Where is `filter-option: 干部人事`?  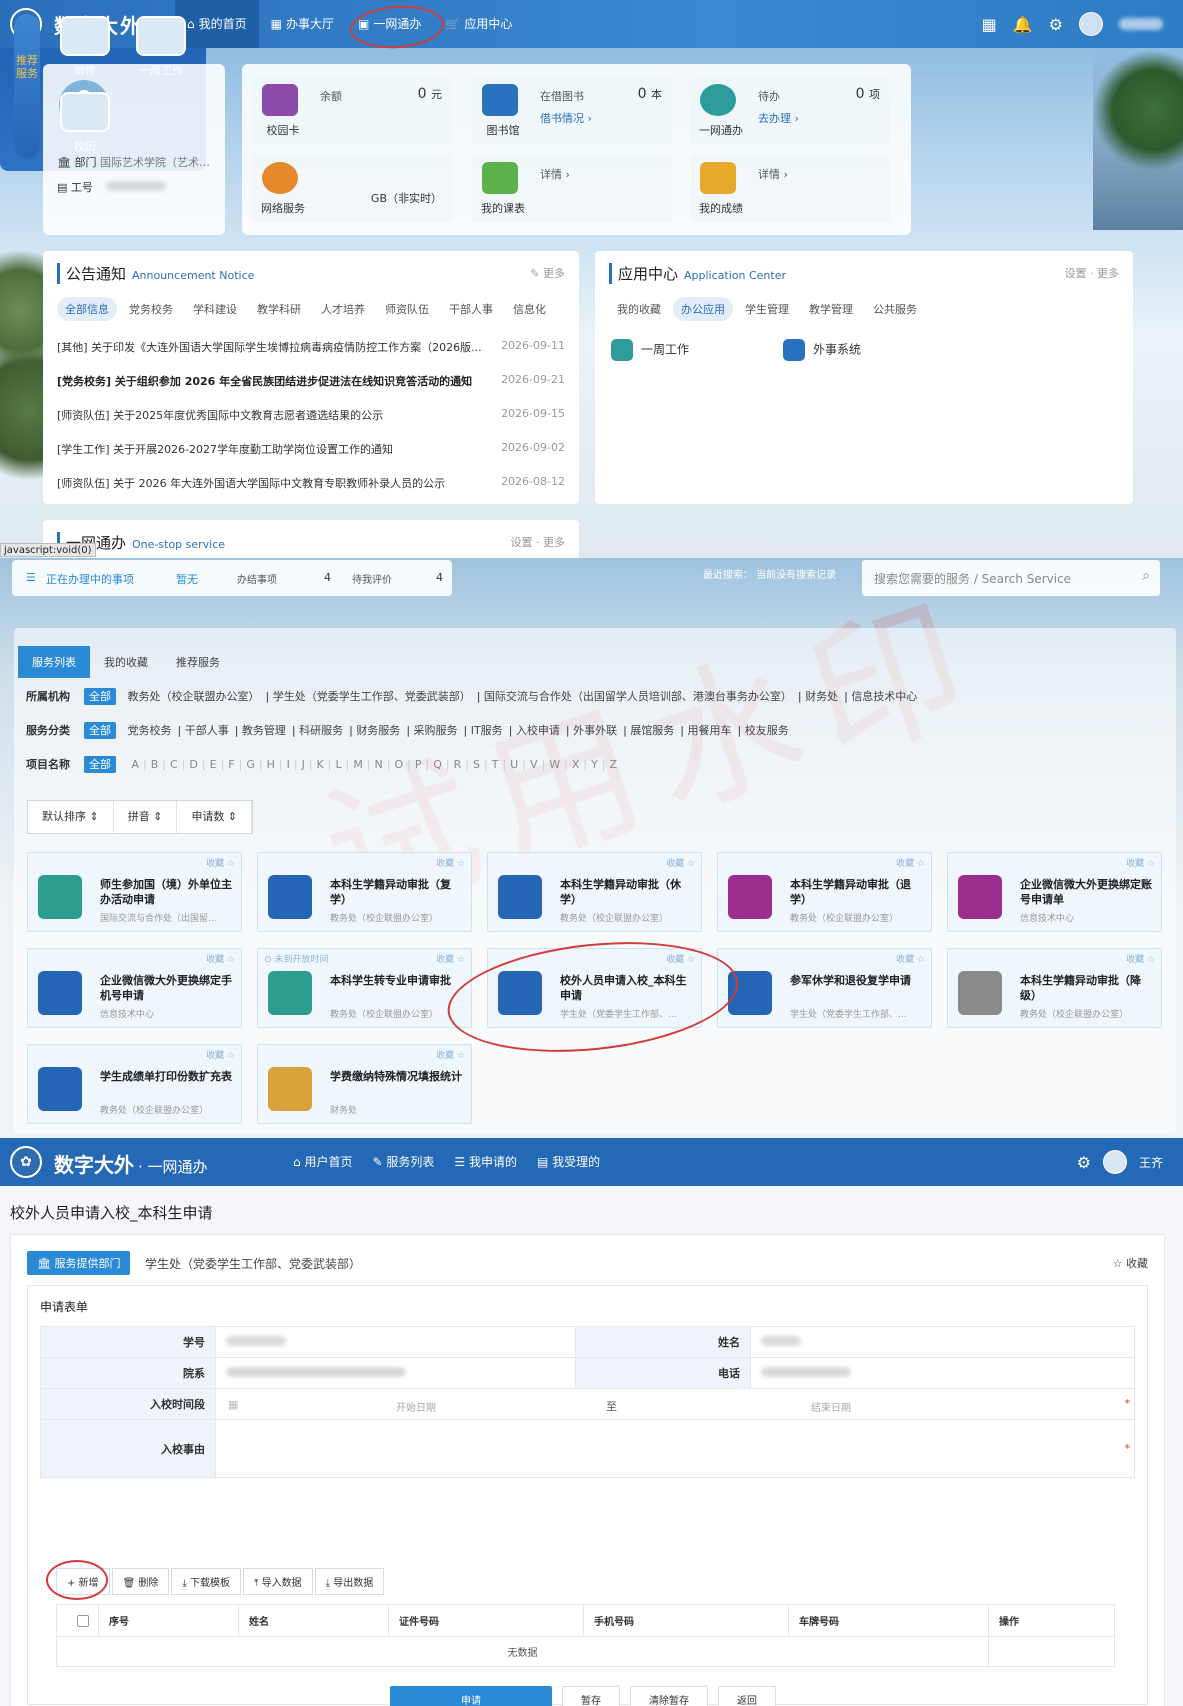 filter-option: 干部人事 is located at coordinates (207, 730).